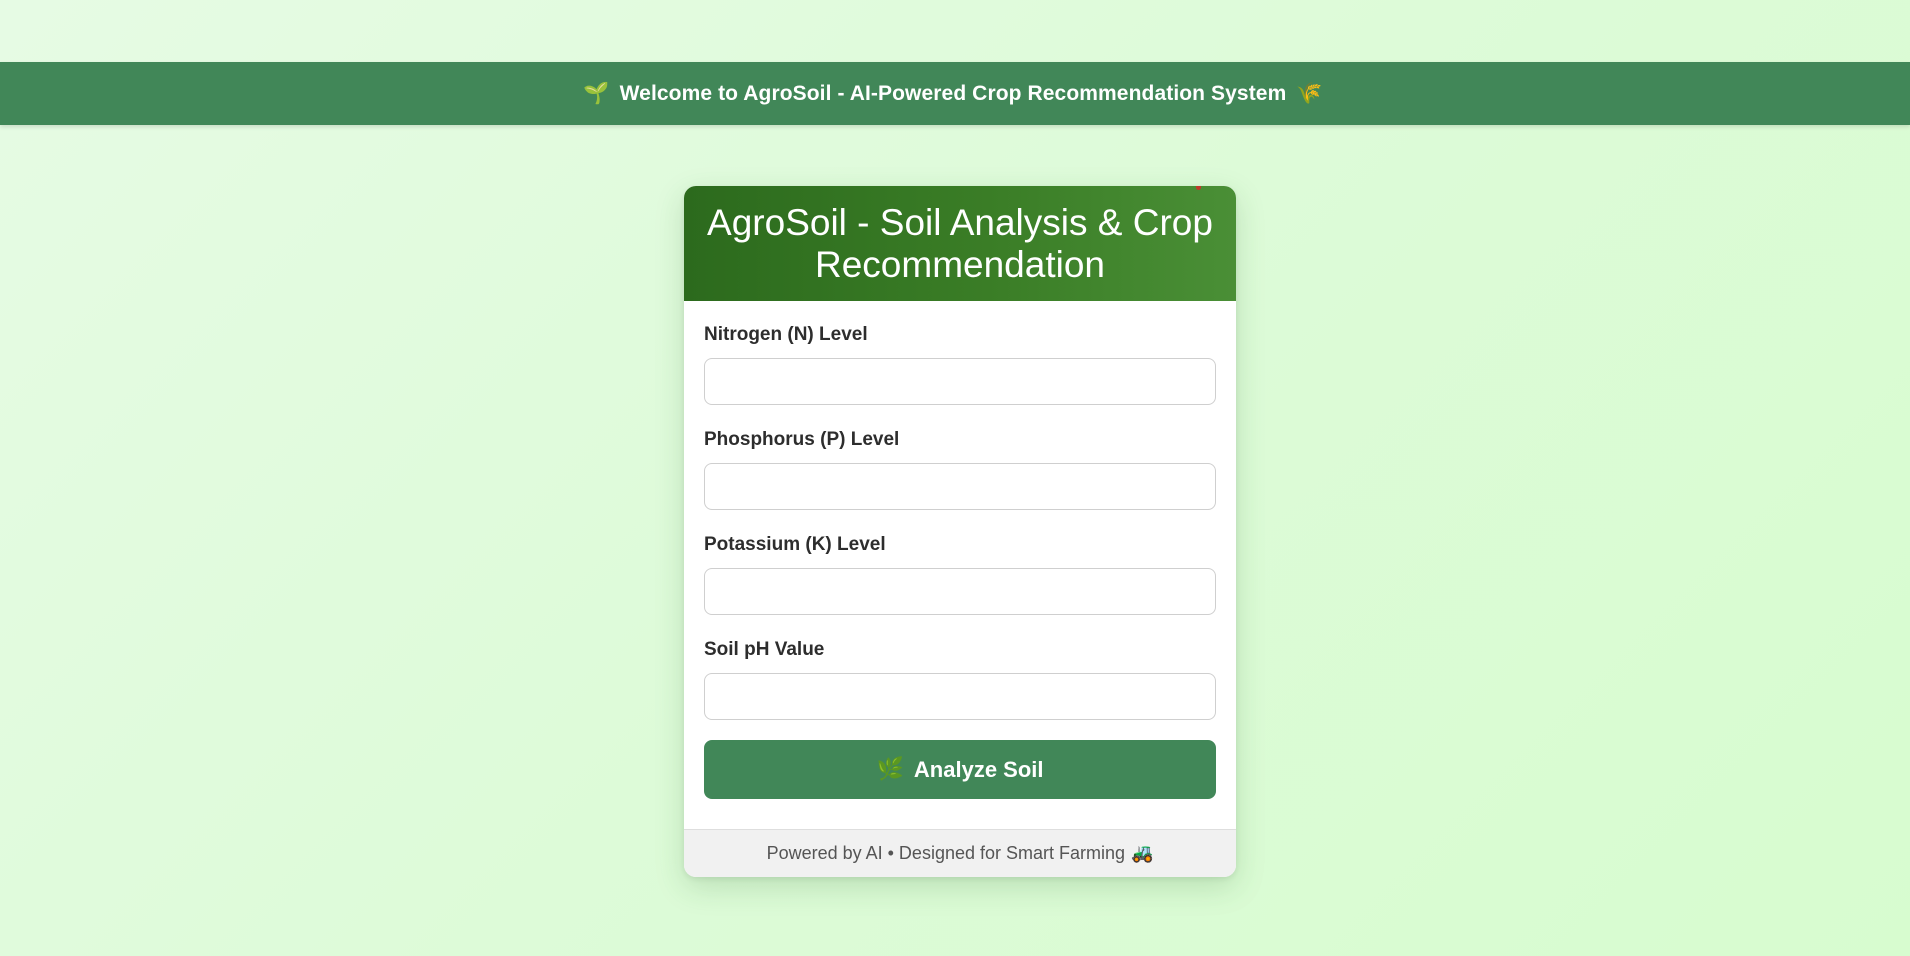 The image size is (1910, 956). Describe the element at coordinates (786, 334) in the screenshot. I see `nitrogen-label: Nitrogen (N) Level` at that location.